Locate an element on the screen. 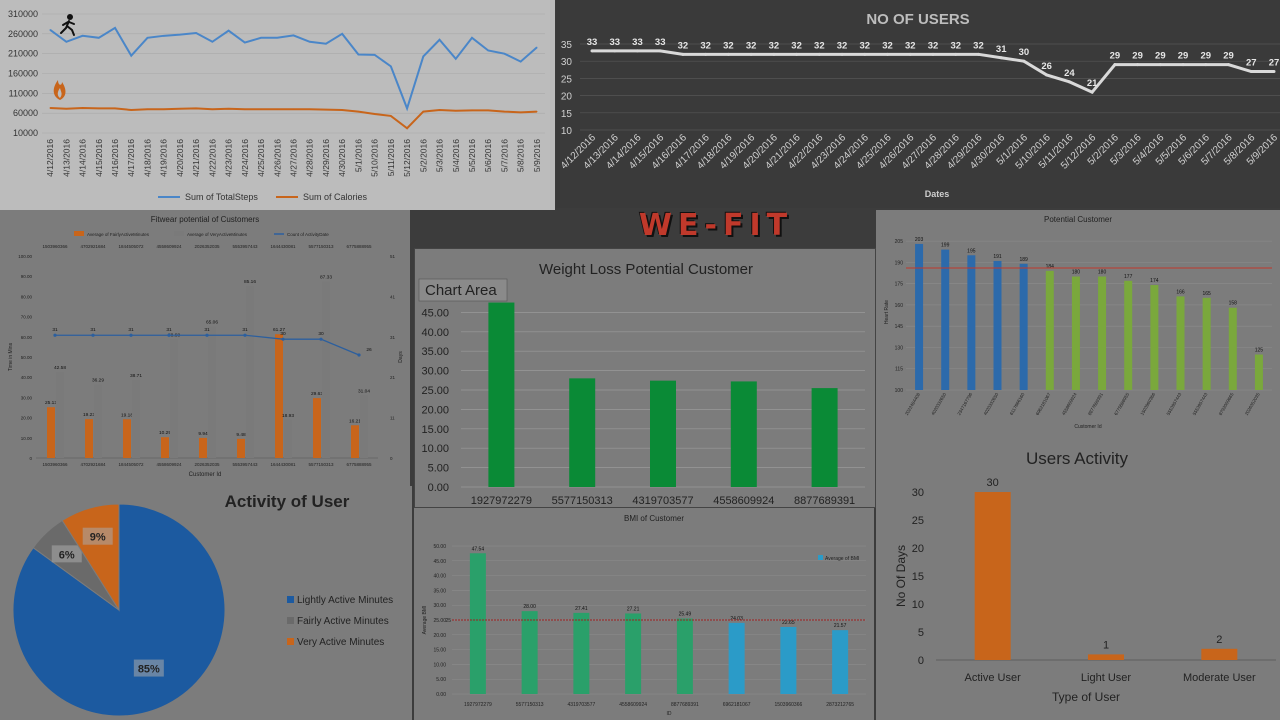 This screenshot has height=720, width=1280. data-label: 203 is located at coordinates (919, 240).